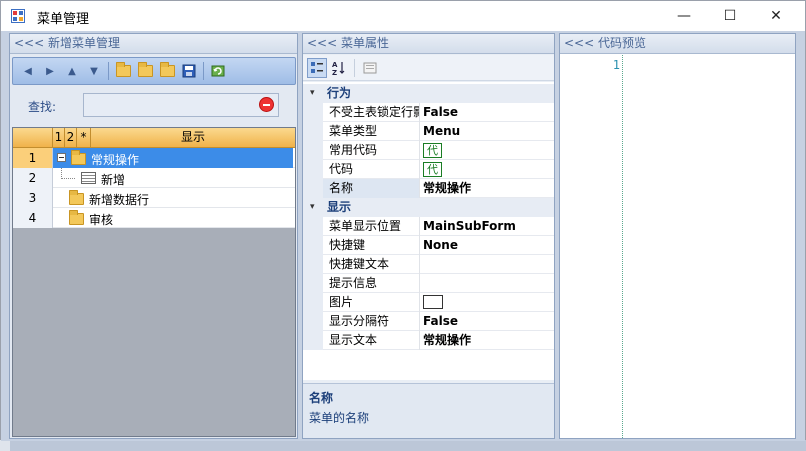  What do you see at coordinates (488, 226) in the screenshot?
I see `property-value: MainSubForm` at bounding box center [488, 226].